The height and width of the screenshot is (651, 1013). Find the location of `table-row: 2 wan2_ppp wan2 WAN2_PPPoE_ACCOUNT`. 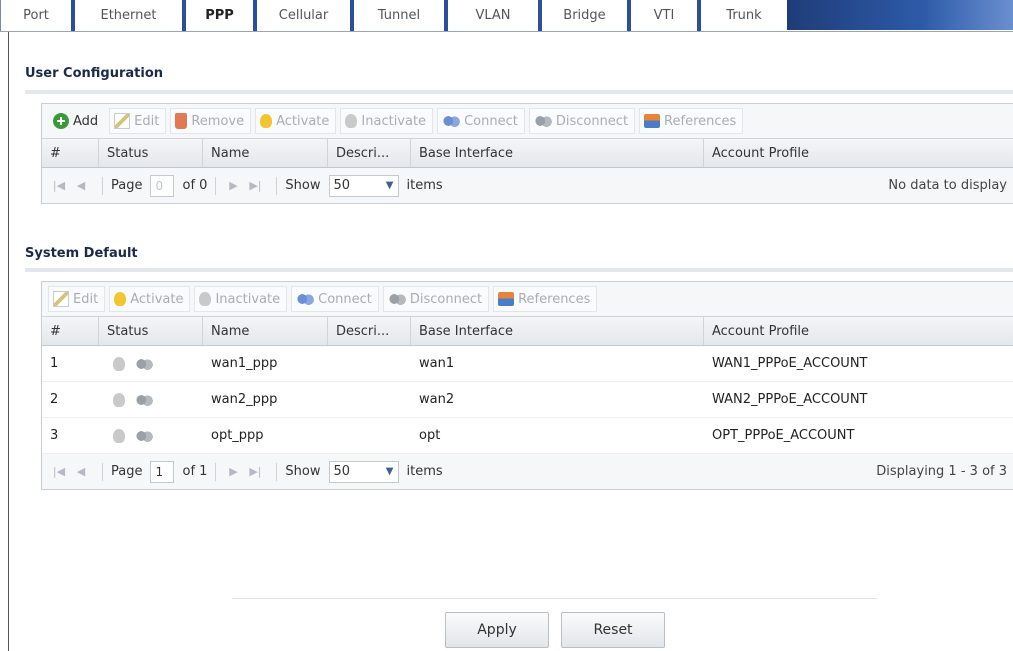

table-row: 2 wan2_ppp wan2 WAN2_PPPoE_ACCOUNT is located at coordinates (527, 400).